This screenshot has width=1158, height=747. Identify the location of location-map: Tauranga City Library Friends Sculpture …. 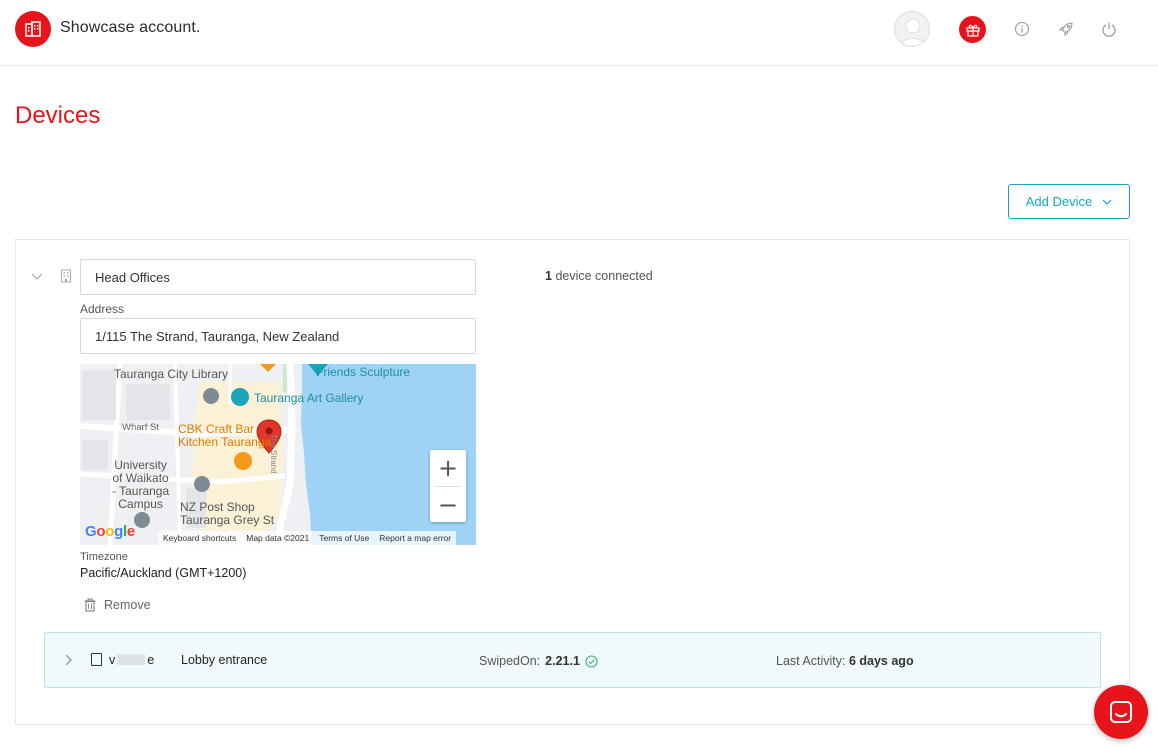
(278, 454).